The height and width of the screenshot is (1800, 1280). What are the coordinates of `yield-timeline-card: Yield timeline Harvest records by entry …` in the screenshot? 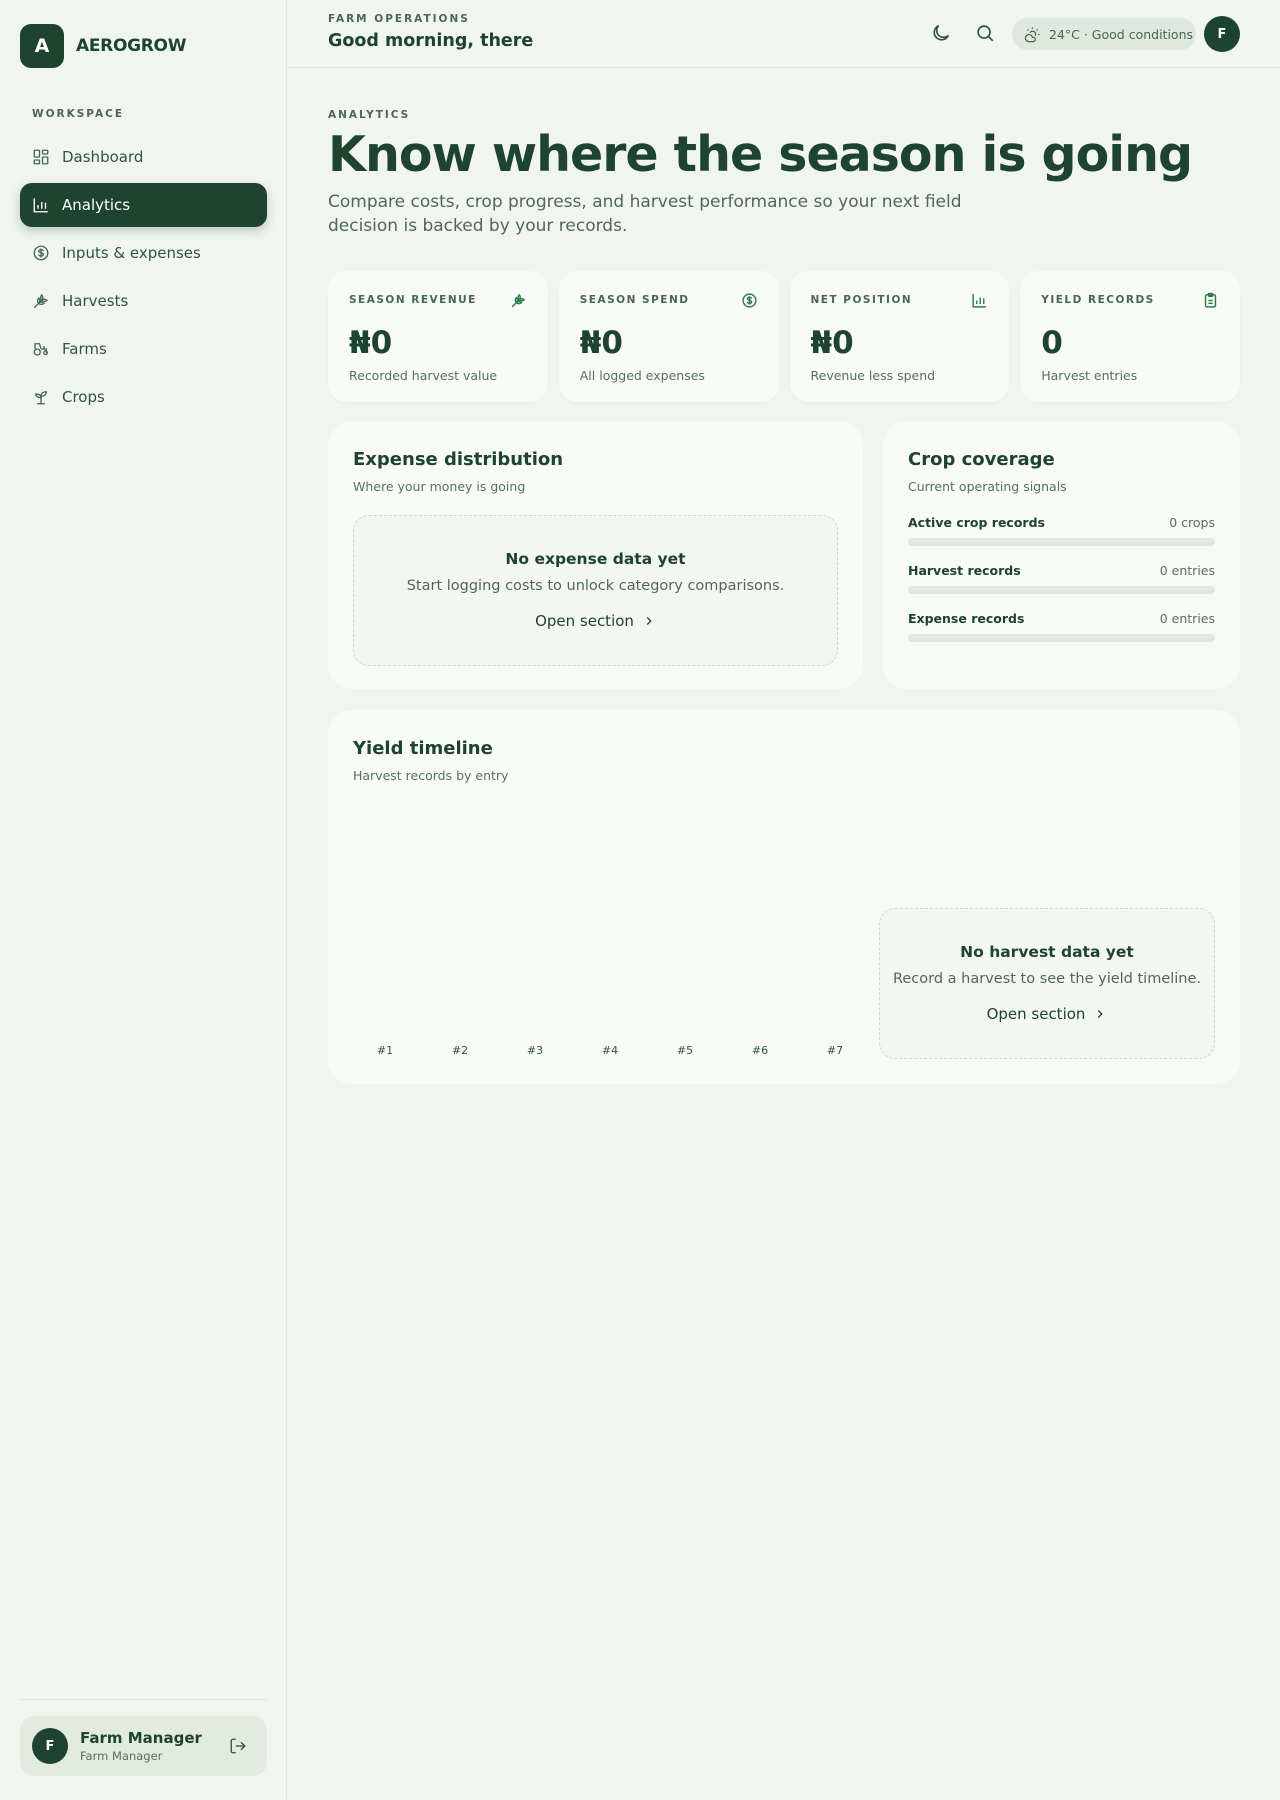 It's located at (784, 897).